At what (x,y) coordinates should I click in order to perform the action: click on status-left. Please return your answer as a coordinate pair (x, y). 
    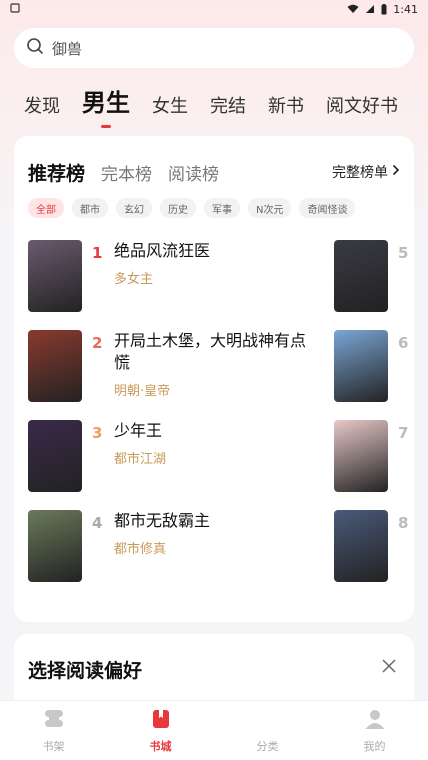
    Looking at the image, I should click on (15, 9).